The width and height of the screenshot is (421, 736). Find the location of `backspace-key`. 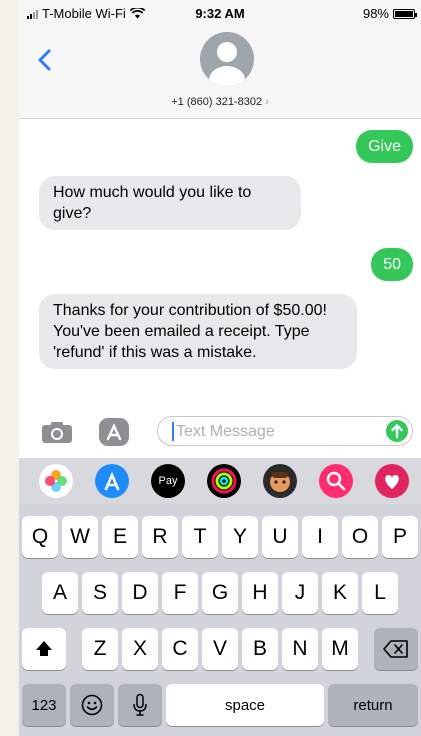

backspace-key is located at coordinates (396, 649).